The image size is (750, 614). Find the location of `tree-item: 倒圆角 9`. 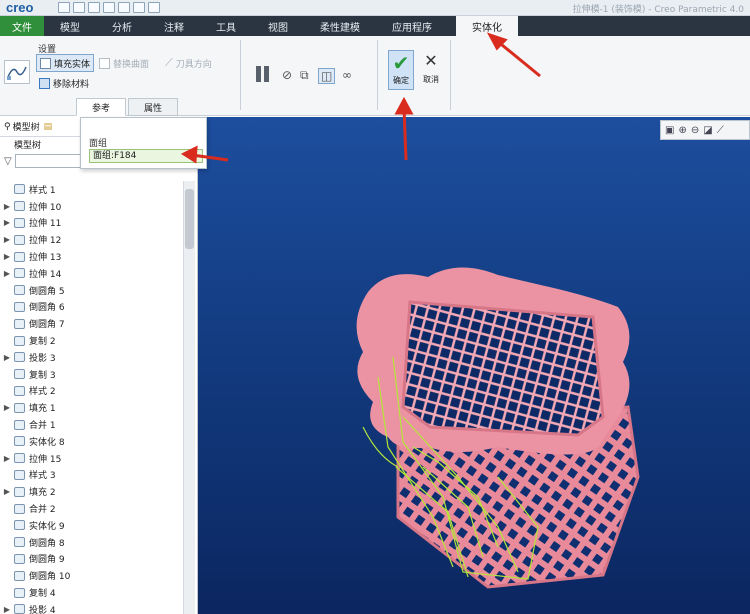

tree-item: 倒圆角 9 is located at coordinates (91, 559).